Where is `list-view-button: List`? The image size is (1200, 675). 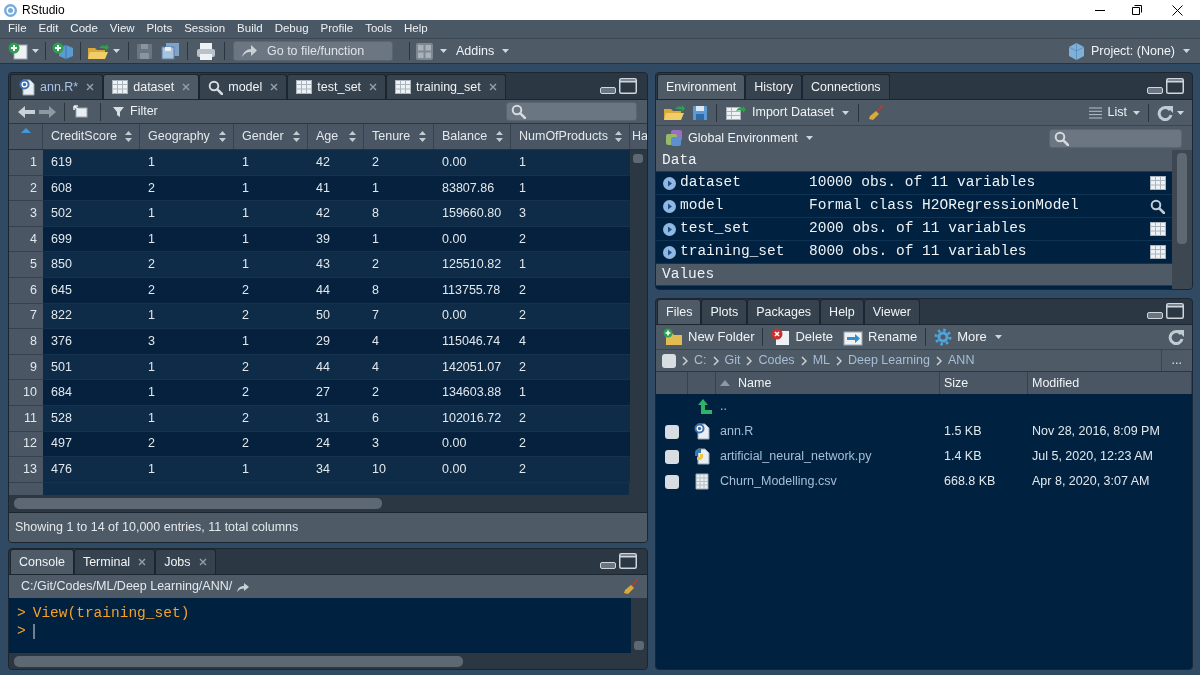
list-view-button: List is located at coordinates (1114, 112).